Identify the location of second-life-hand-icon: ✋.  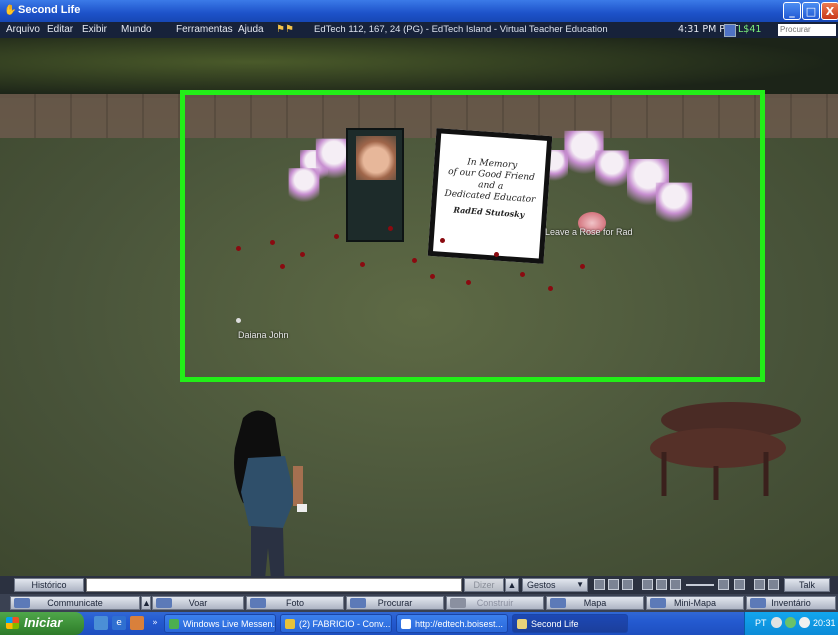
(10, 10).